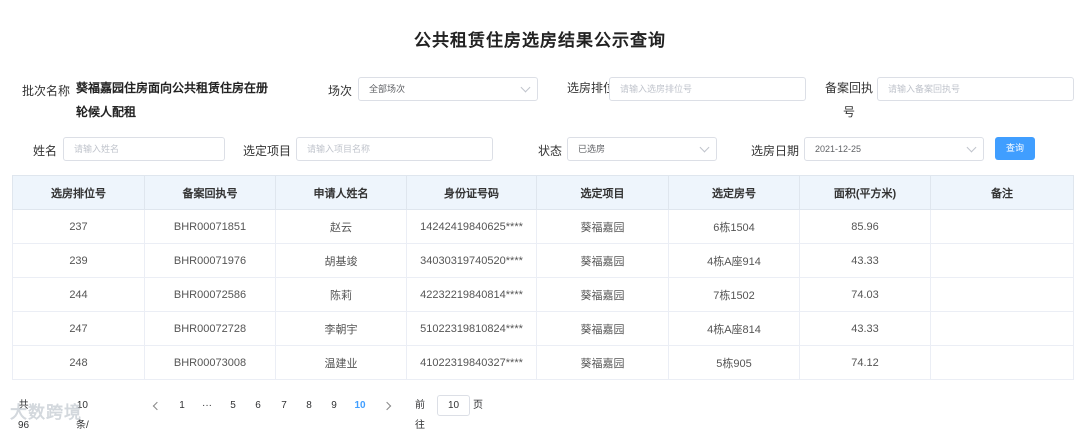 This screenshot has height=432, width=1080. What do you see at coordinates (210, 294) in the screenshot?
I see `cell-receipt: BHR00072586` at bounding box center [210, 294].